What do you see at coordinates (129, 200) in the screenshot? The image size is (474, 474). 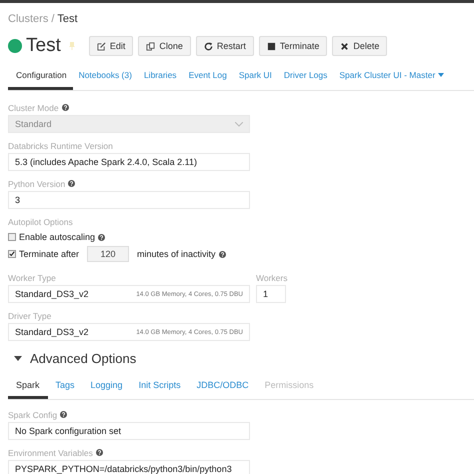 I see `input-field: 3` at bounding box center [129, 200].